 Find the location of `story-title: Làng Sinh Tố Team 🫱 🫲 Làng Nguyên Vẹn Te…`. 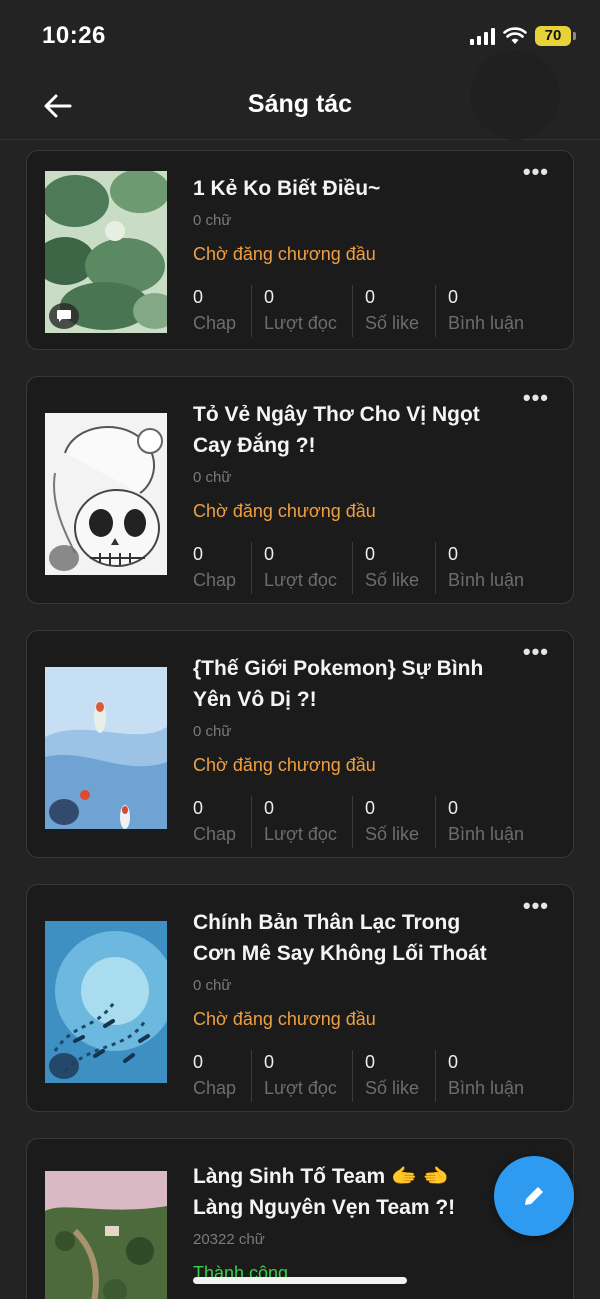

story-title: Làng Sinh Tố Team 🫱 🫲 Làng Nguyên Vẹn Te… is located at coordinates (353, 1192).